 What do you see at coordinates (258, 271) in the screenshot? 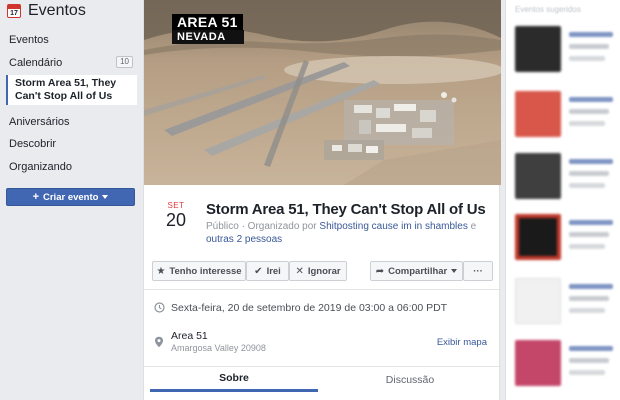
I see `check-icon: ✔` at bounding box center [258, 271].